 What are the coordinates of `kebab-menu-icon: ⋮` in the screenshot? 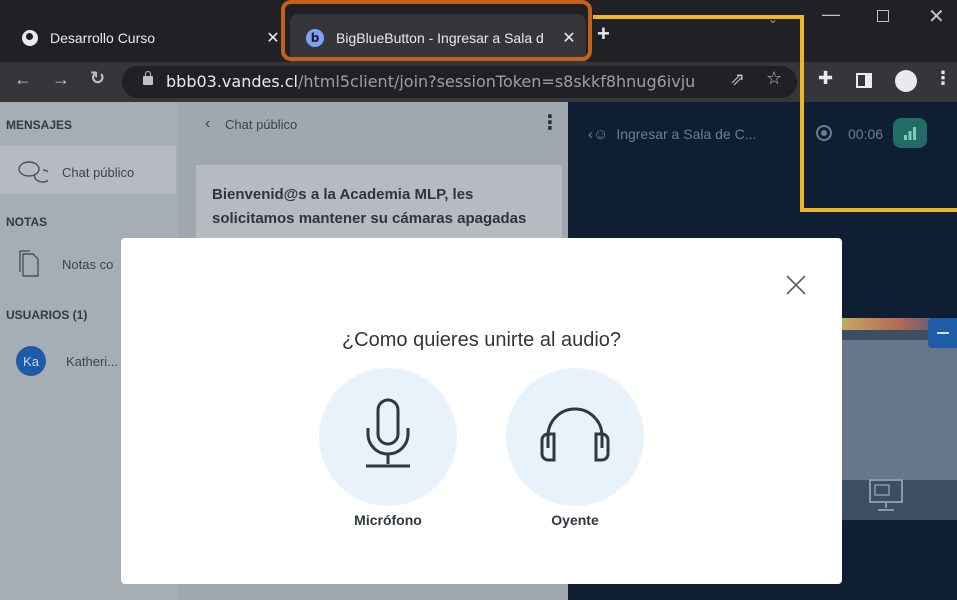 It's located at (943, 78).